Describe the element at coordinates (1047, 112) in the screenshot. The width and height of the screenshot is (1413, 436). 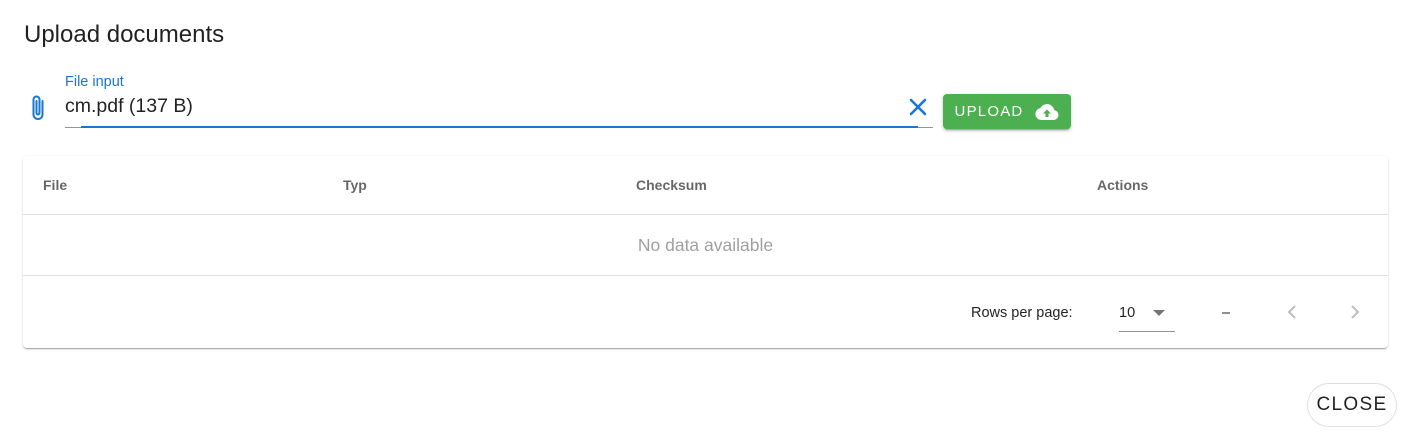
I see `cloud-upload-icon` at that location.